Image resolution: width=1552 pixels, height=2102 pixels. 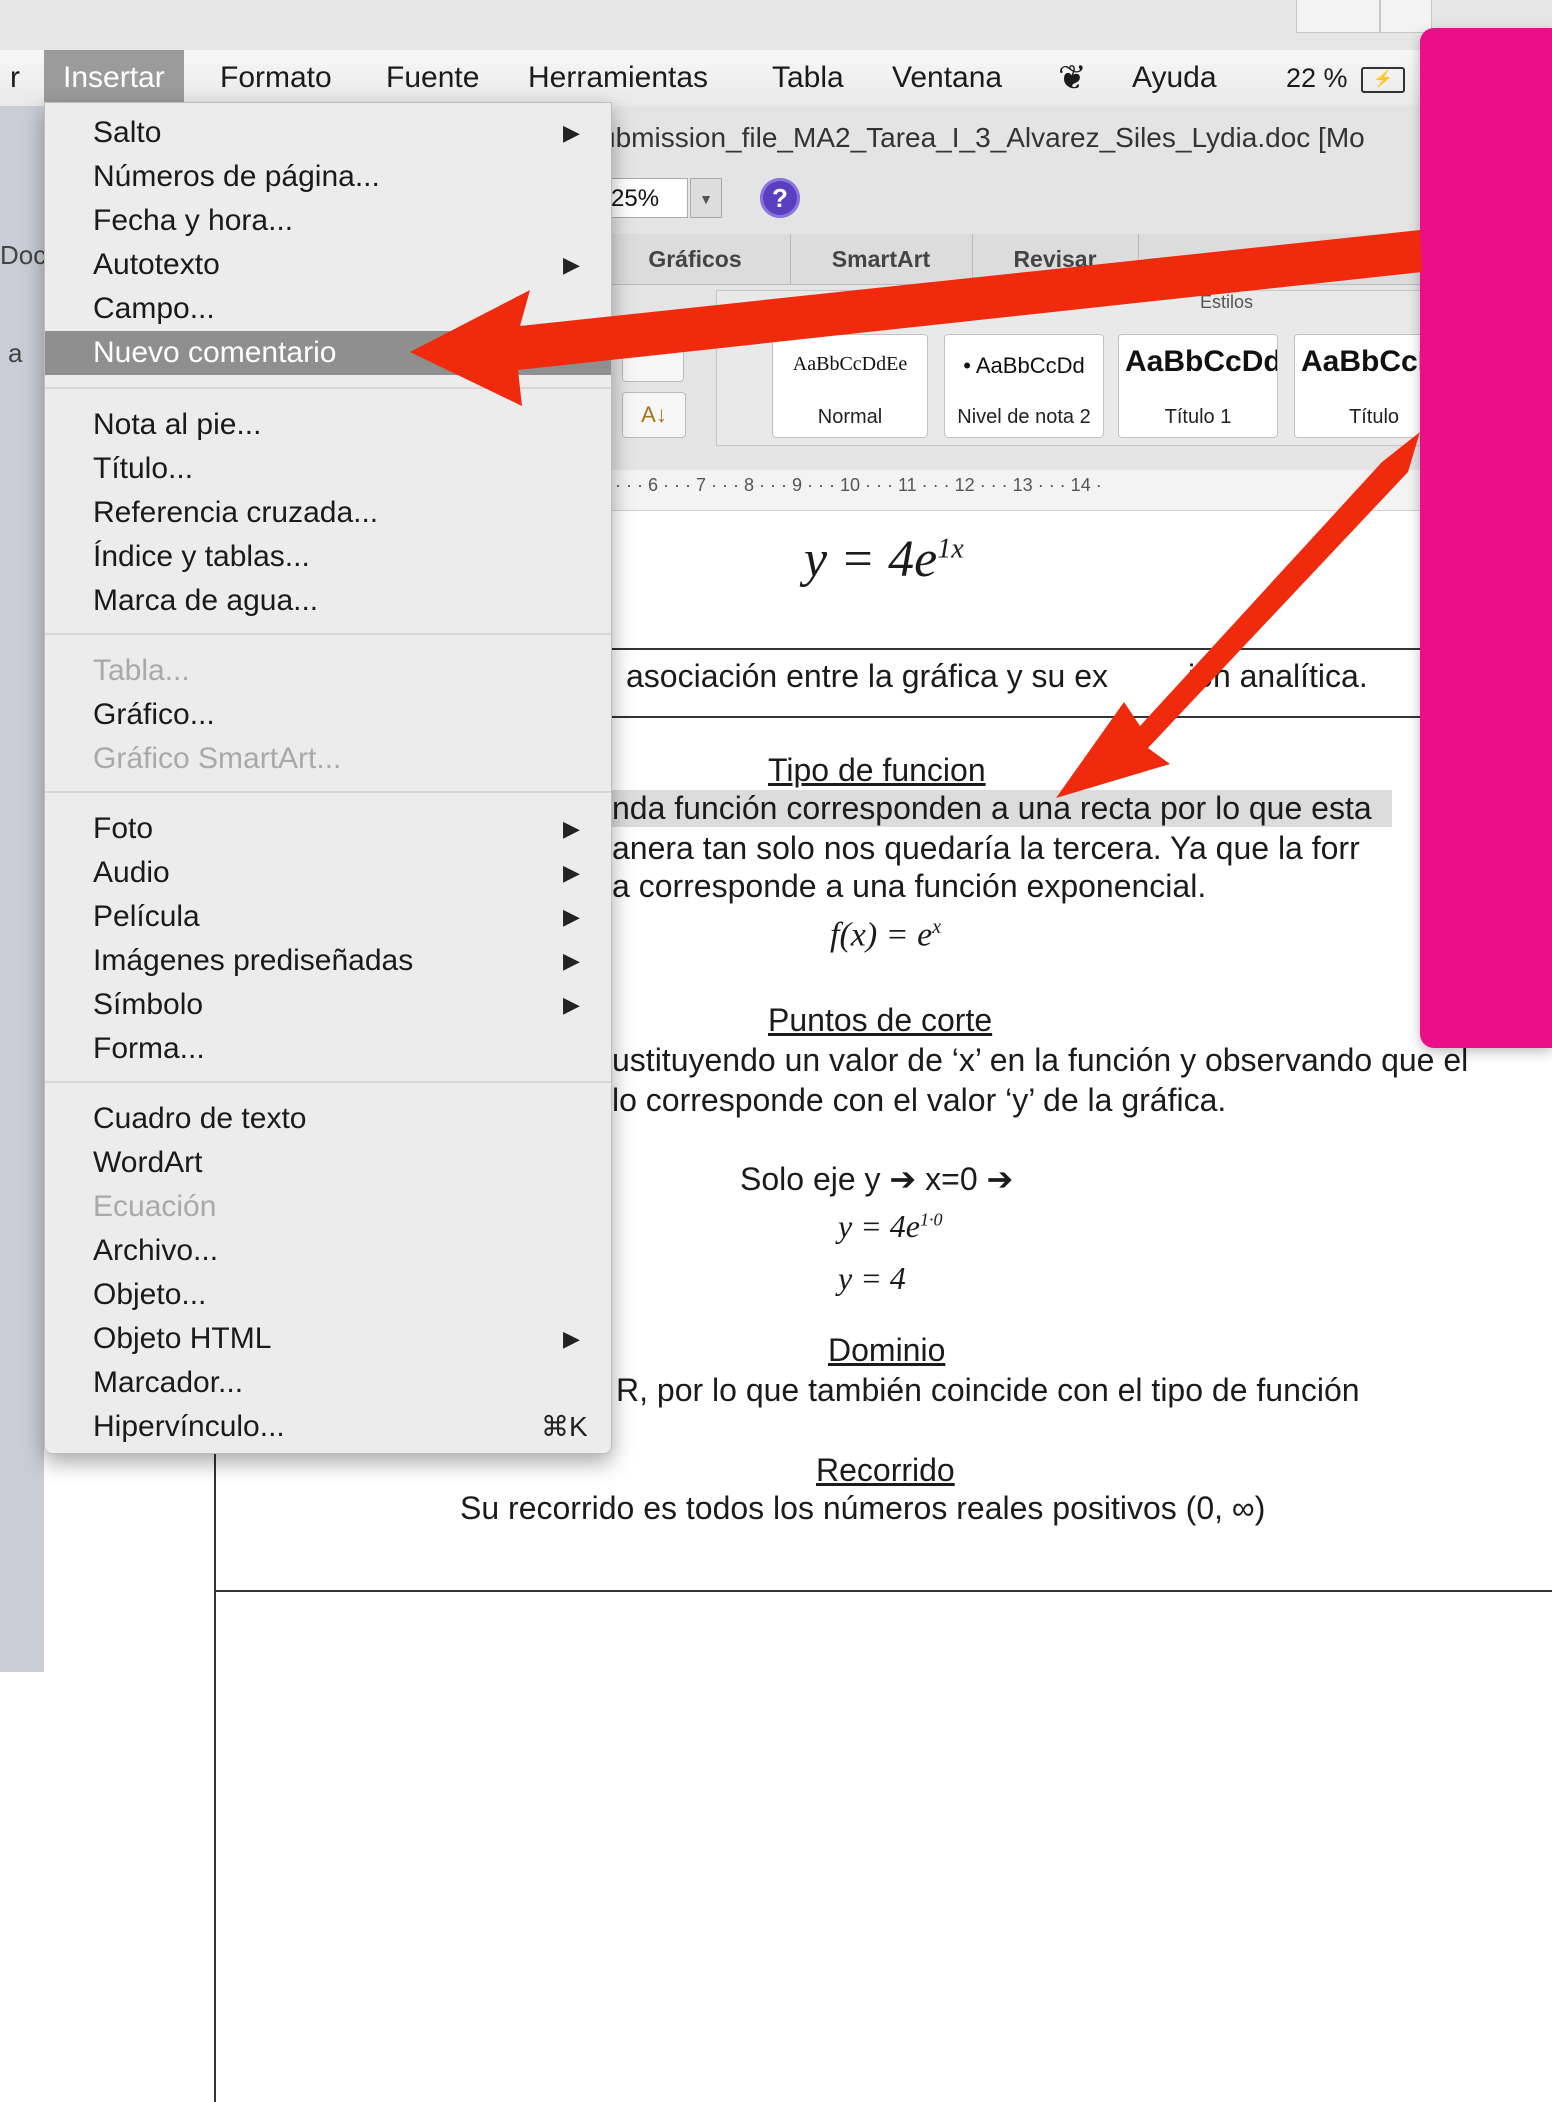 What do you see at coordinates (931, 1219) in the screenshot?
I see `equation-exponent: 1·0` at bounding box center [931, 1219].